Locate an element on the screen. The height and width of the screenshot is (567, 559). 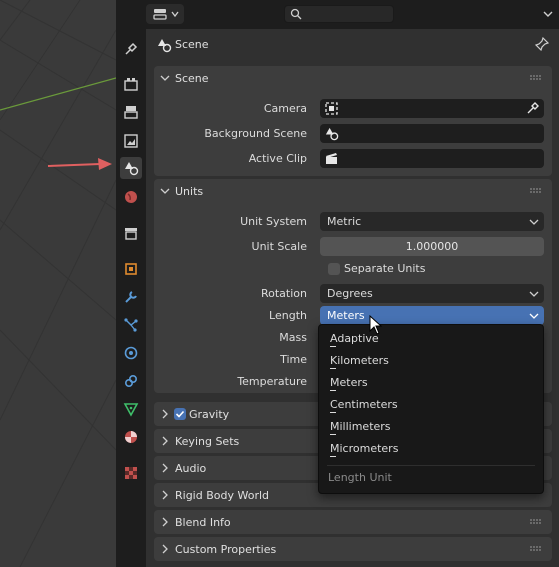
physics-icon is located at coordinates (131, 353).